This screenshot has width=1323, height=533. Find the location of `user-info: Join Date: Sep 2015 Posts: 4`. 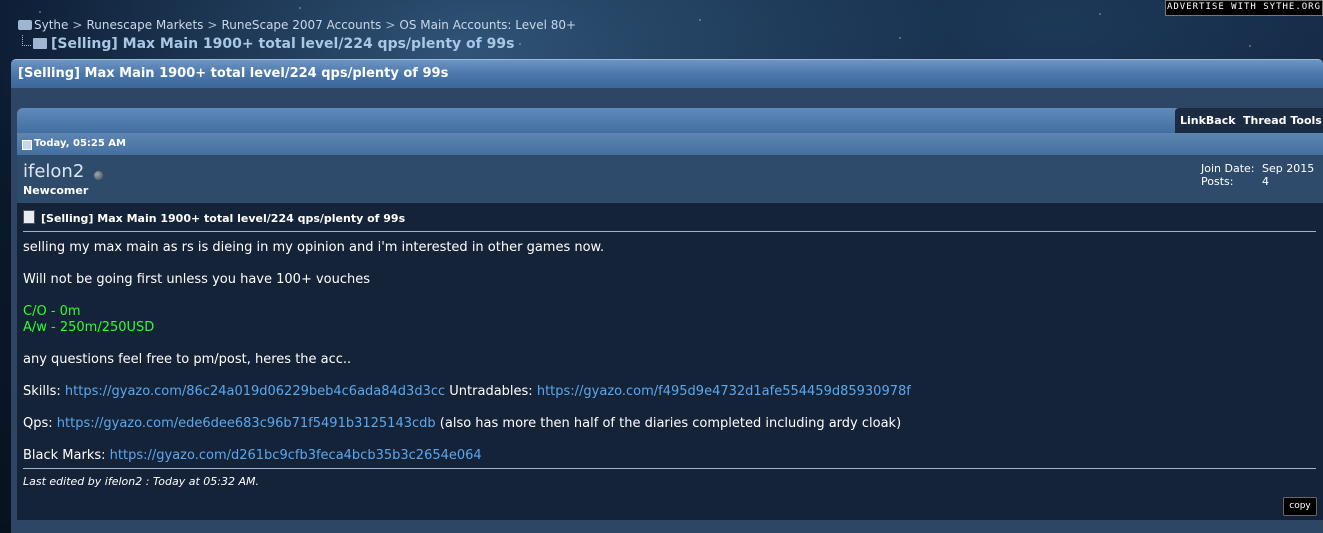

user-info: Join Date: Sep 2015 Posts: 4 is located at coordinates (1257, 175).